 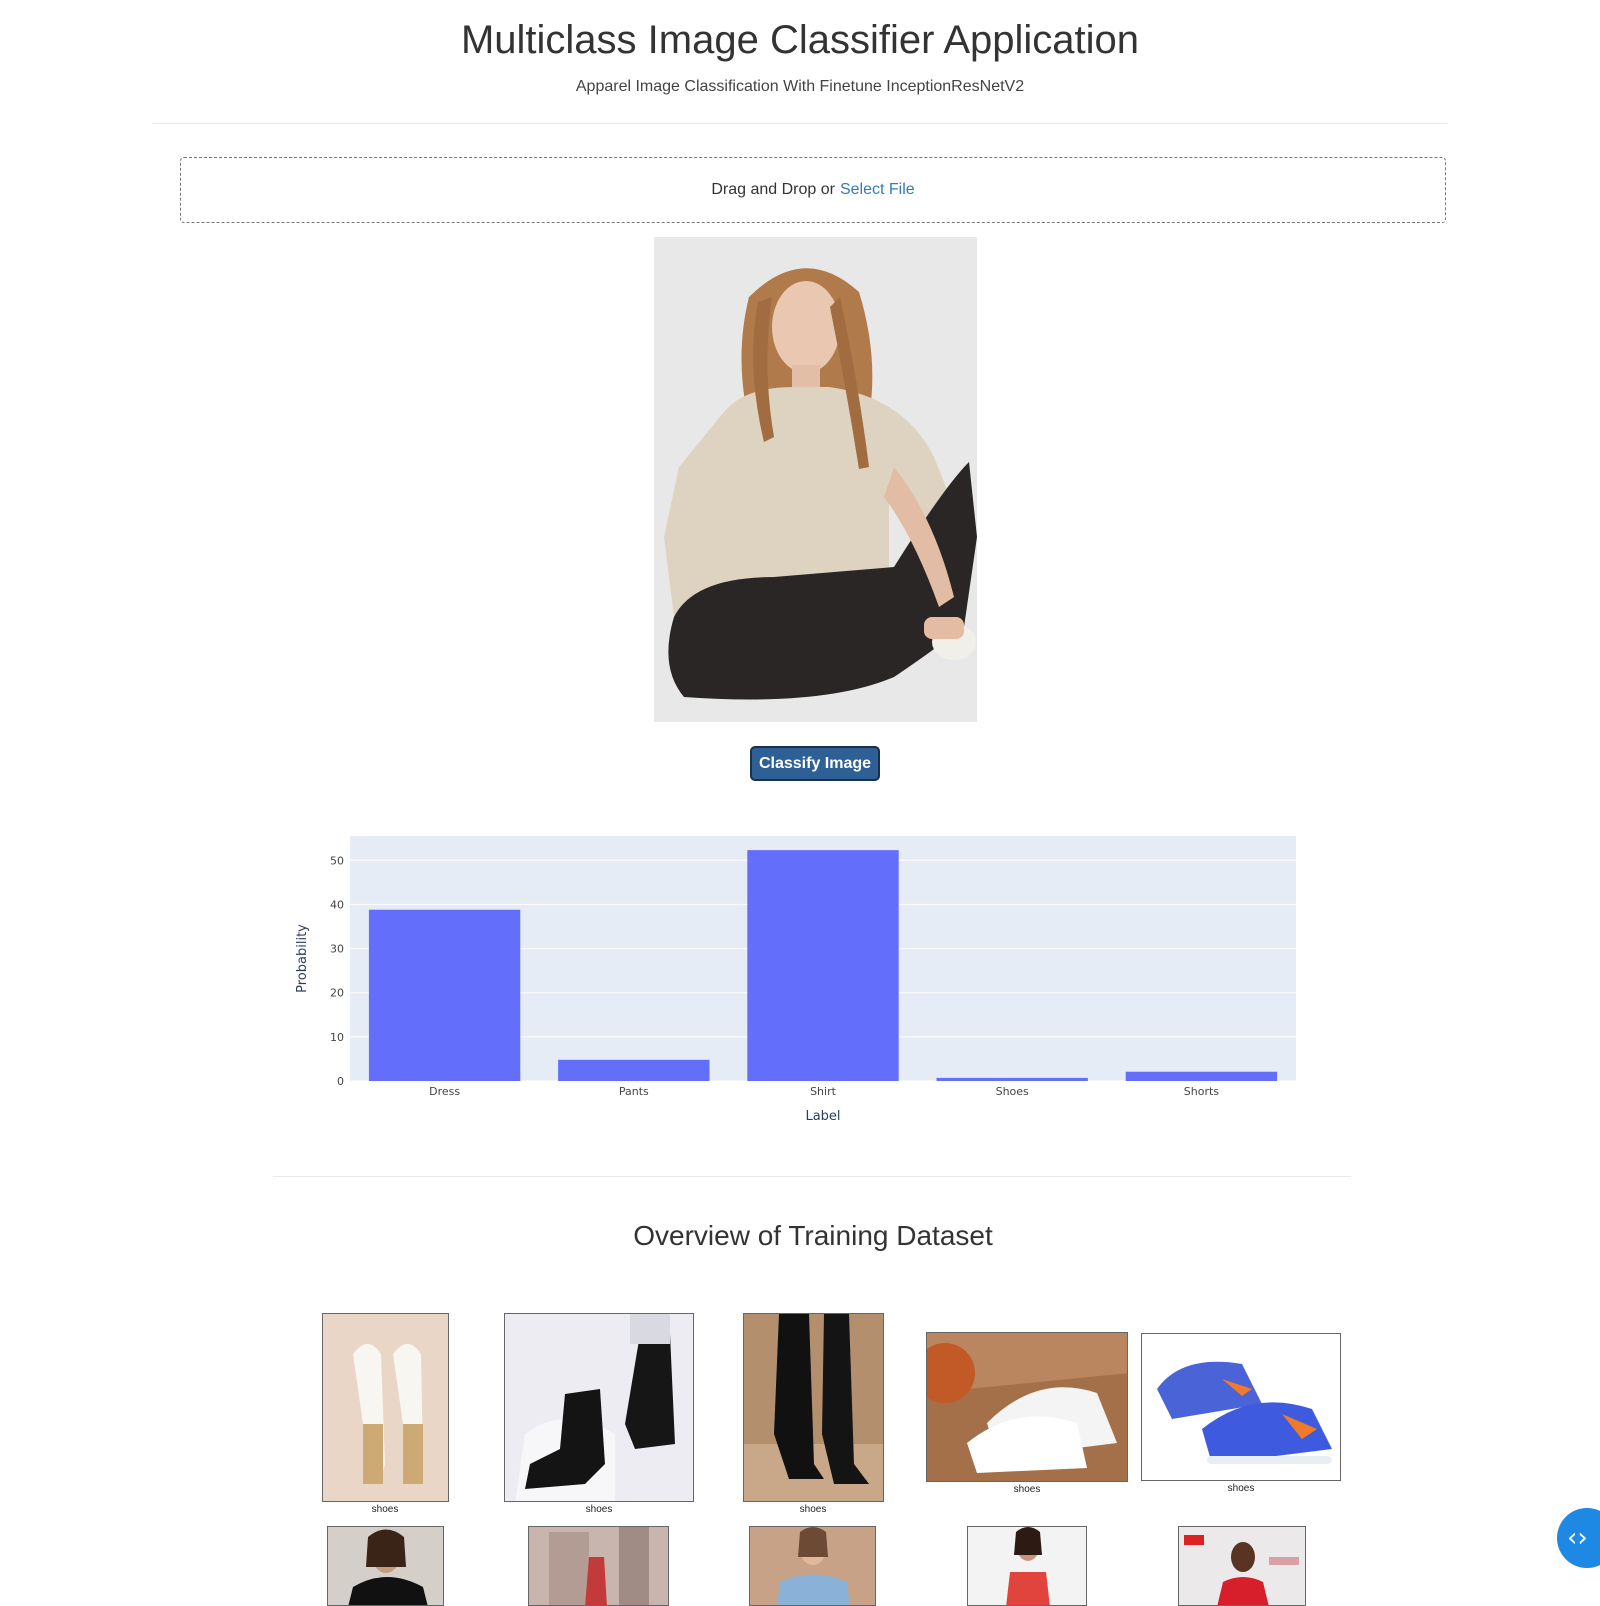 I want to click on uploaded-image-preview, so click(x=815, y=479).